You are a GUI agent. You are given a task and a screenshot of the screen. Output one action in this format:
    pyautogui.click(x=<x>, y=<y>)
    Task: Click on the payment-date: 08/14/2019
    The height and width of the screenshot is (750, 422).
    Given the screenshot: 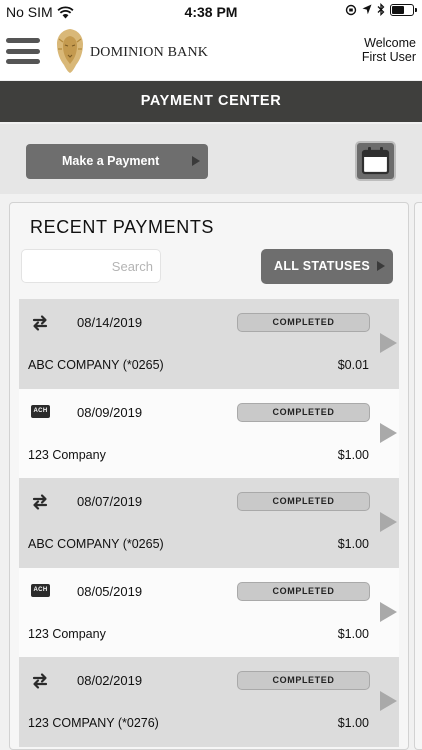 What is the action you would take?
    pyautogui.click(x=110, y=322)
    